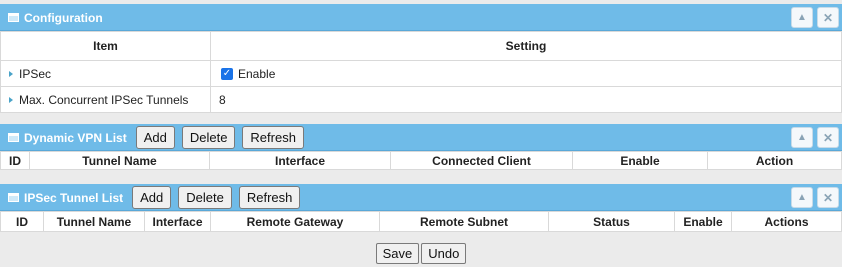  I want to click on table-row: Max. Concurrent IPSec Tunnels 8, so click(421, 99).